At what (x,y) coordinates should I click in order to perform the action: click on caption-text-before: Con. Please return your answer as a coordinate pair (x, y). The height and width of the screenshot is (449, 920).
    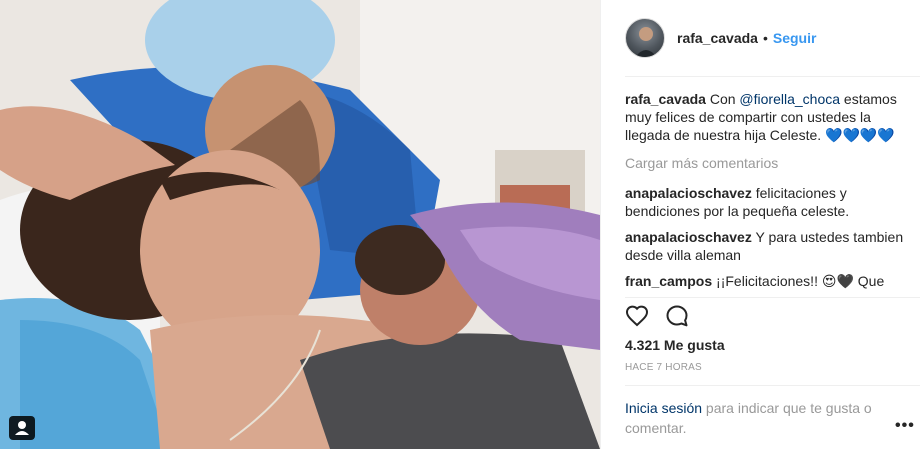
    Looking at the image, I should click on (724, 99).